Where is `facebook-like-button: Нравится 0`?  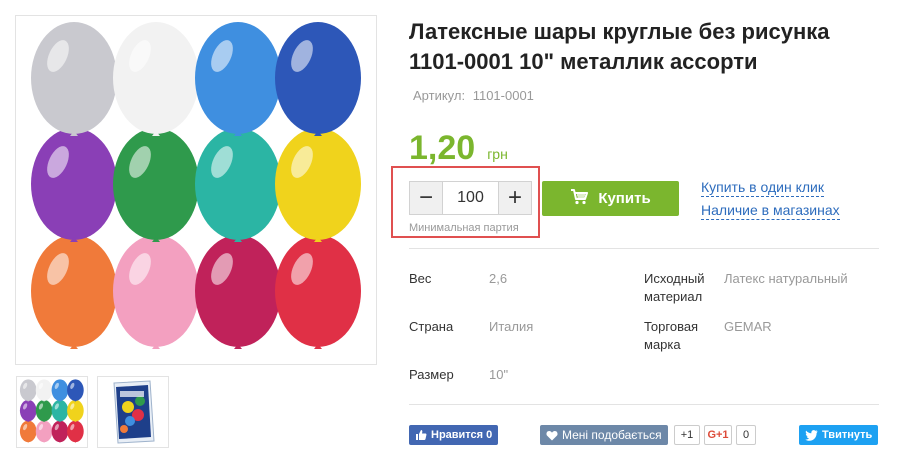 facebook-like-button: Нравится 0 is located at coordinates (454, 435).